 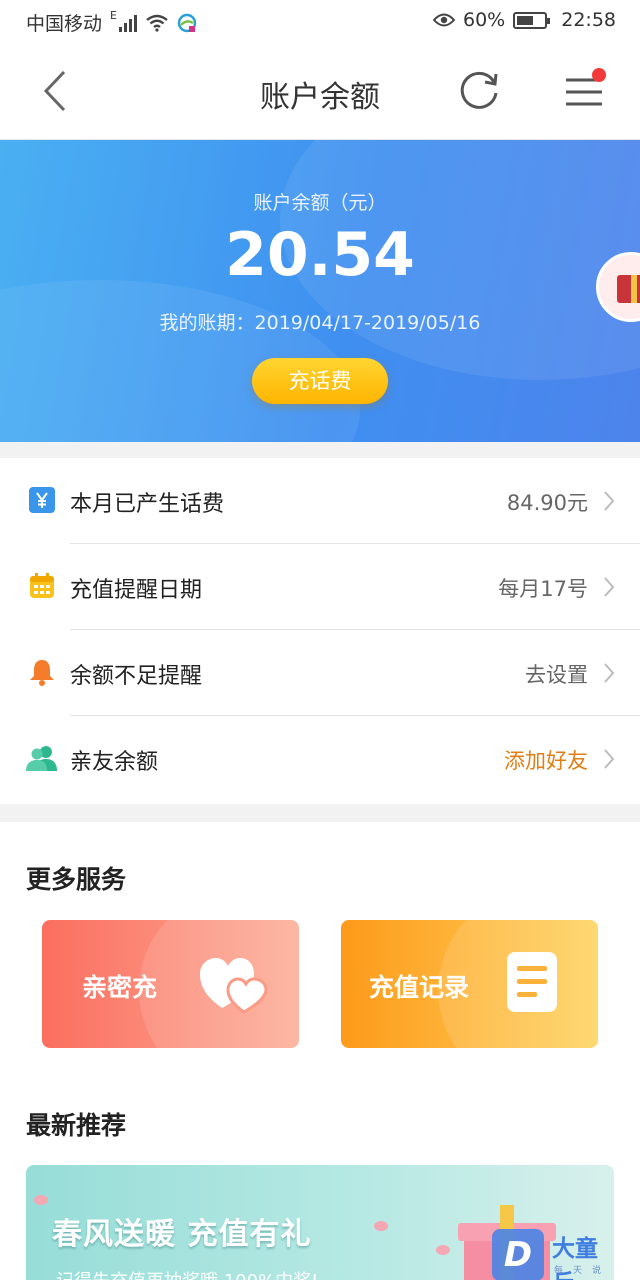 What do you see at coordinates (547, 503) in the screenshot?
I see `list-item-value: 84.90元` at bounding box center [547, 503].